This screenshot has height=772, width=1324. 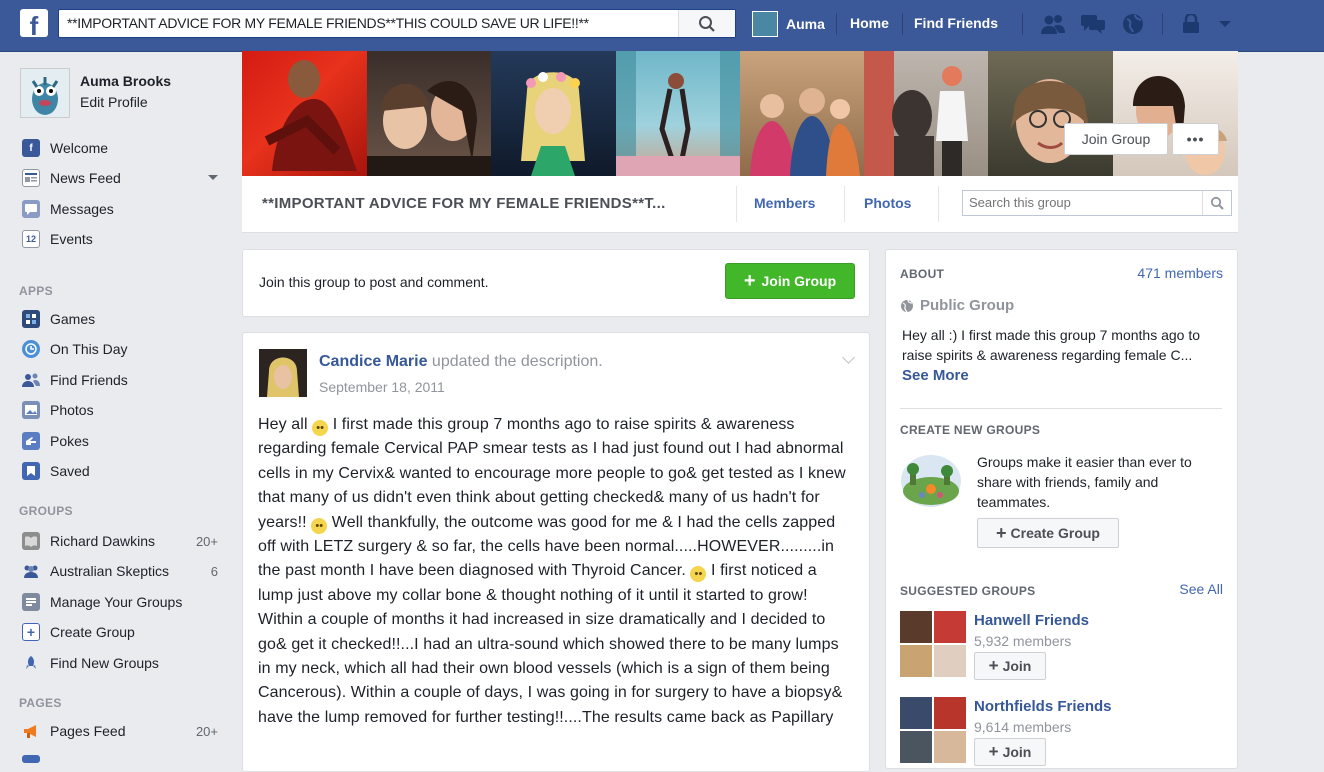 I want to click on see-more-link: See More, so click(x=935, y=375).